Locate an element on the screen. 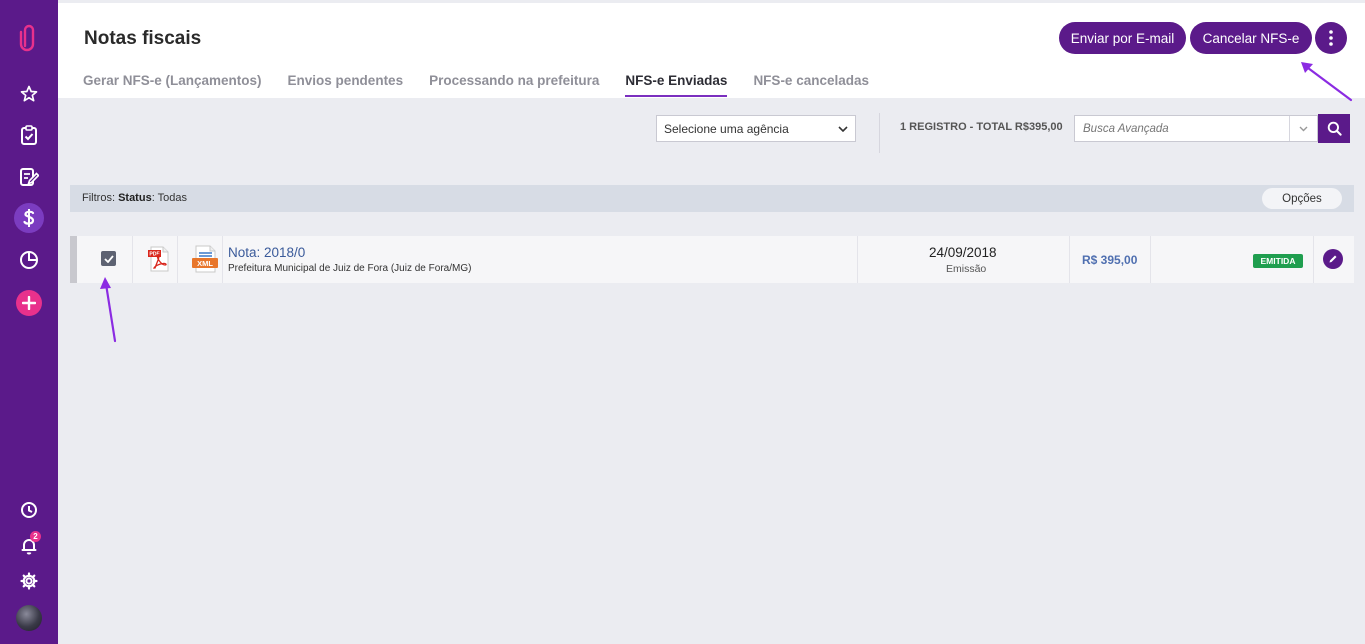  pencil-icon is located at coordinates (1333, 259).